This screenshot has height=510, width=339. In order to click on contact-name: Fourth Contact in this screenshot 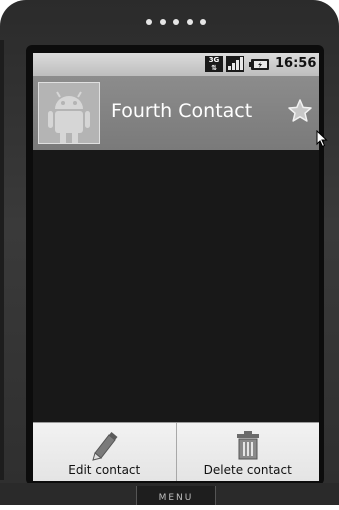, I will do `click(182, 111)`.